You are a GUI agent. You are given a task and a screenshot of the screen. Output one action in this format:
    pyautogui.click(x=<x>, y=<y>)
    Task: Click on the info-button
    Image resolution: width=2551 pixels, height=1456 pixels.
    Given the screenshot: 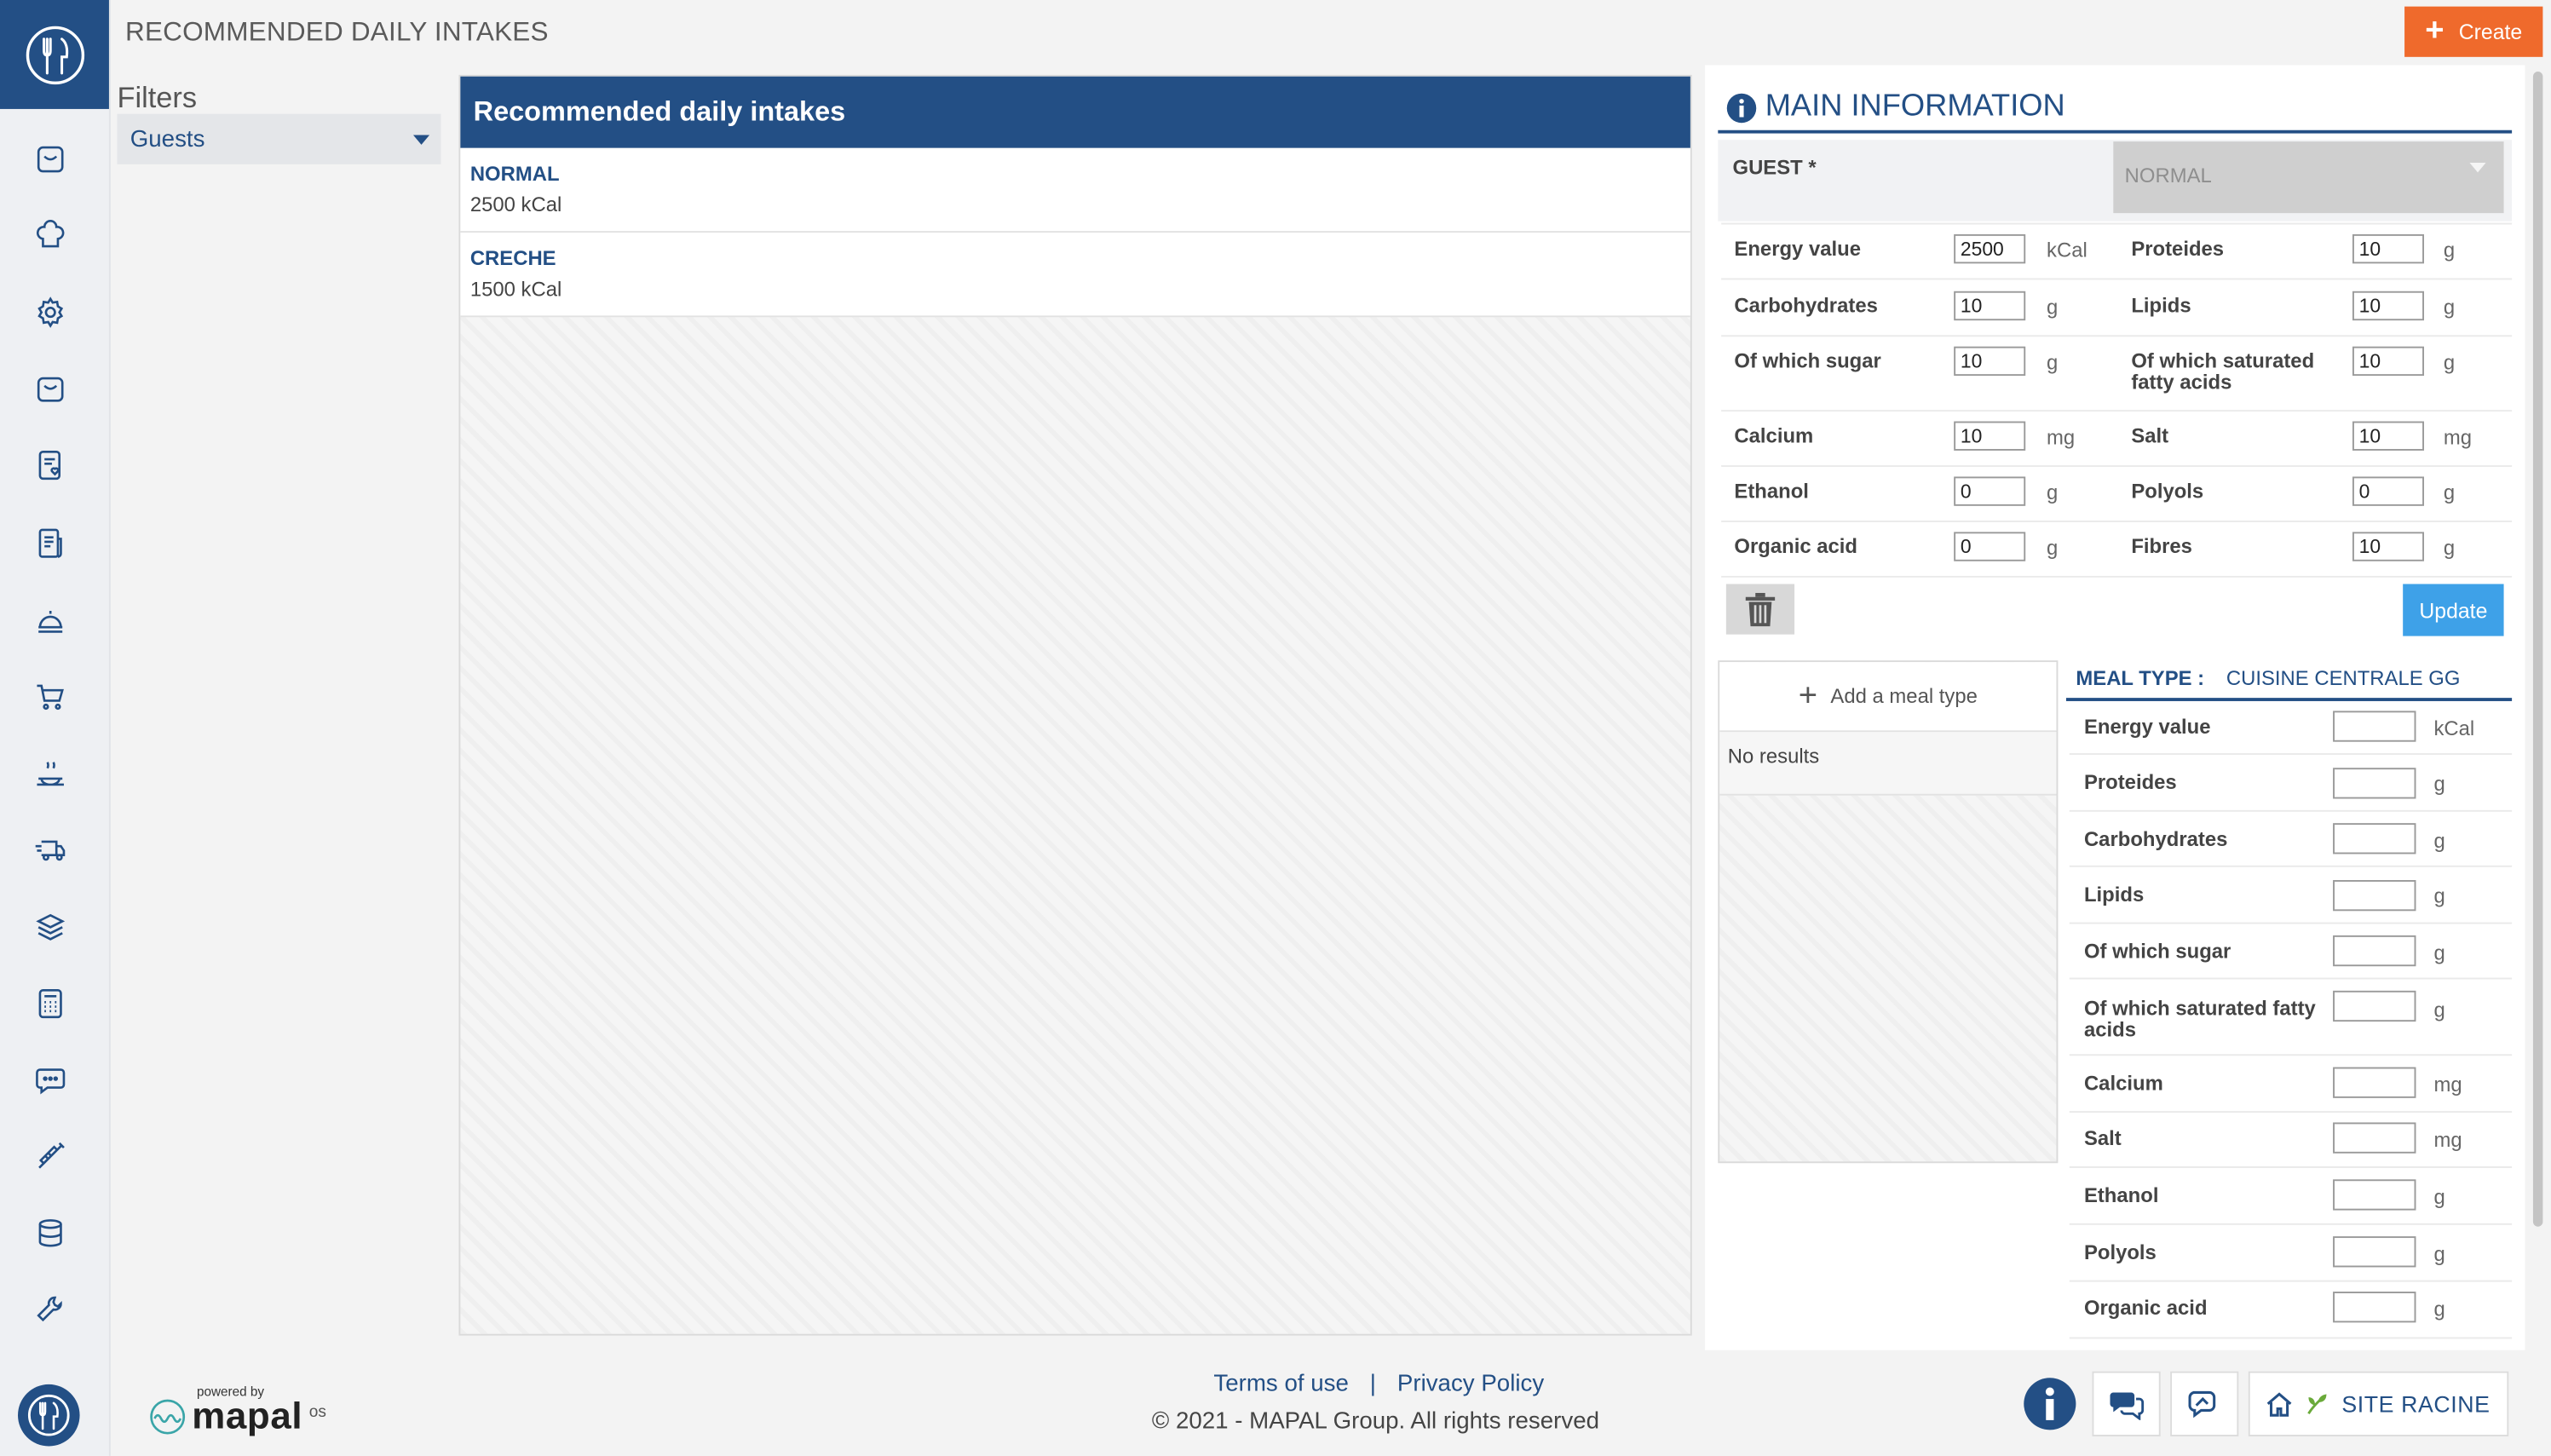 What is the action you would take?
    pyautogui.click(x=2050, y=1404)
    